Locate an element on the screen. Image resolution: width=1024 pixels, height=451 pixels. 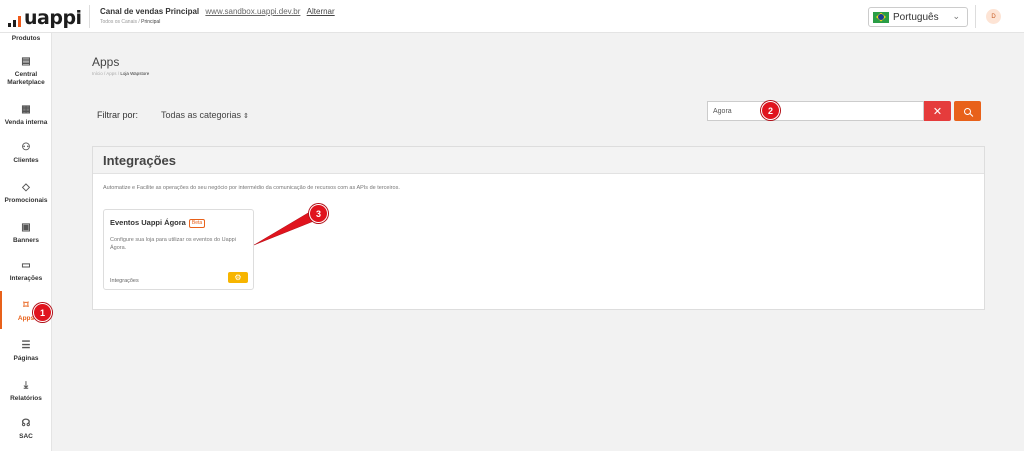
sidebar-item-label: Banners is located at coordinates (25, 240).